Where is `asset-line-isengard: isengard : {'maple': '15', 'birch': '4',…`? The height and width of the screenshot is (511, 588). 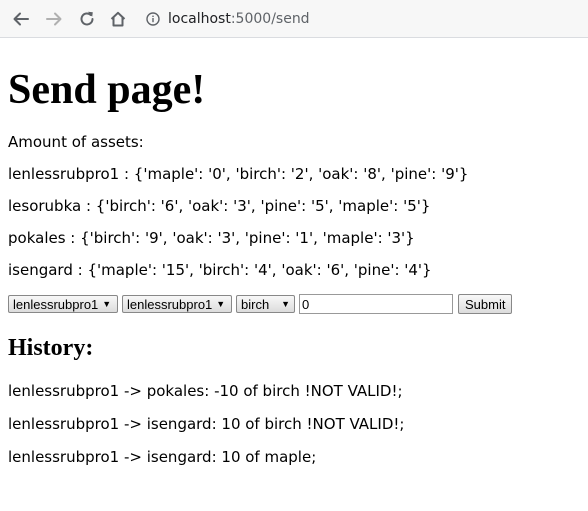 asset-line-isengard: isengard : {'maple': '15', 'birch': '4',… is located at coordinates (220, 270).